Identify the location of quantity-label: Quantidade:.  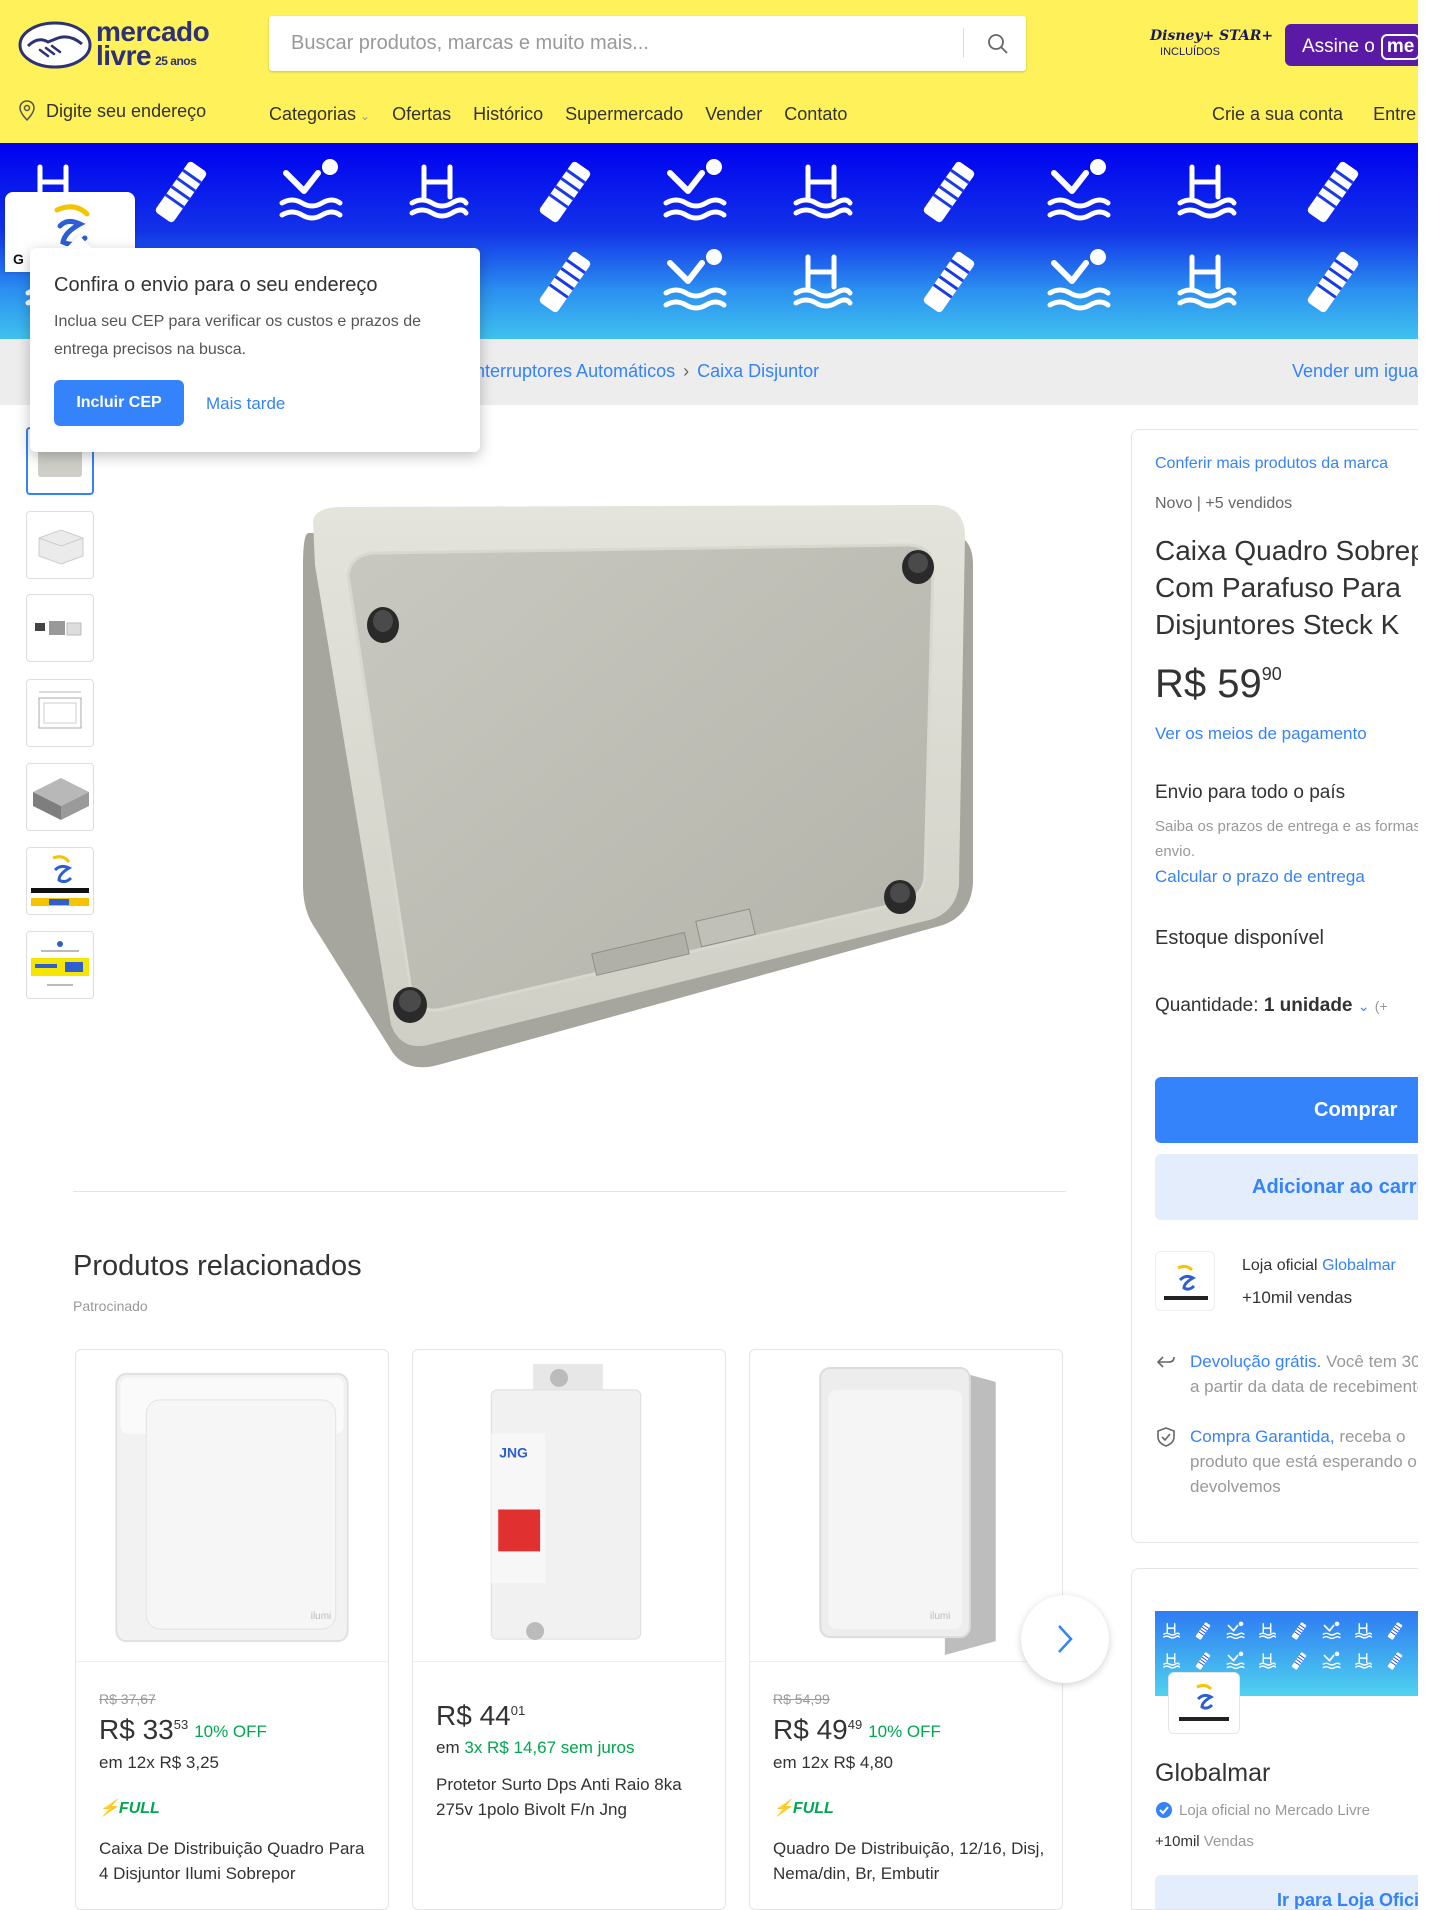
(1207, 1005).